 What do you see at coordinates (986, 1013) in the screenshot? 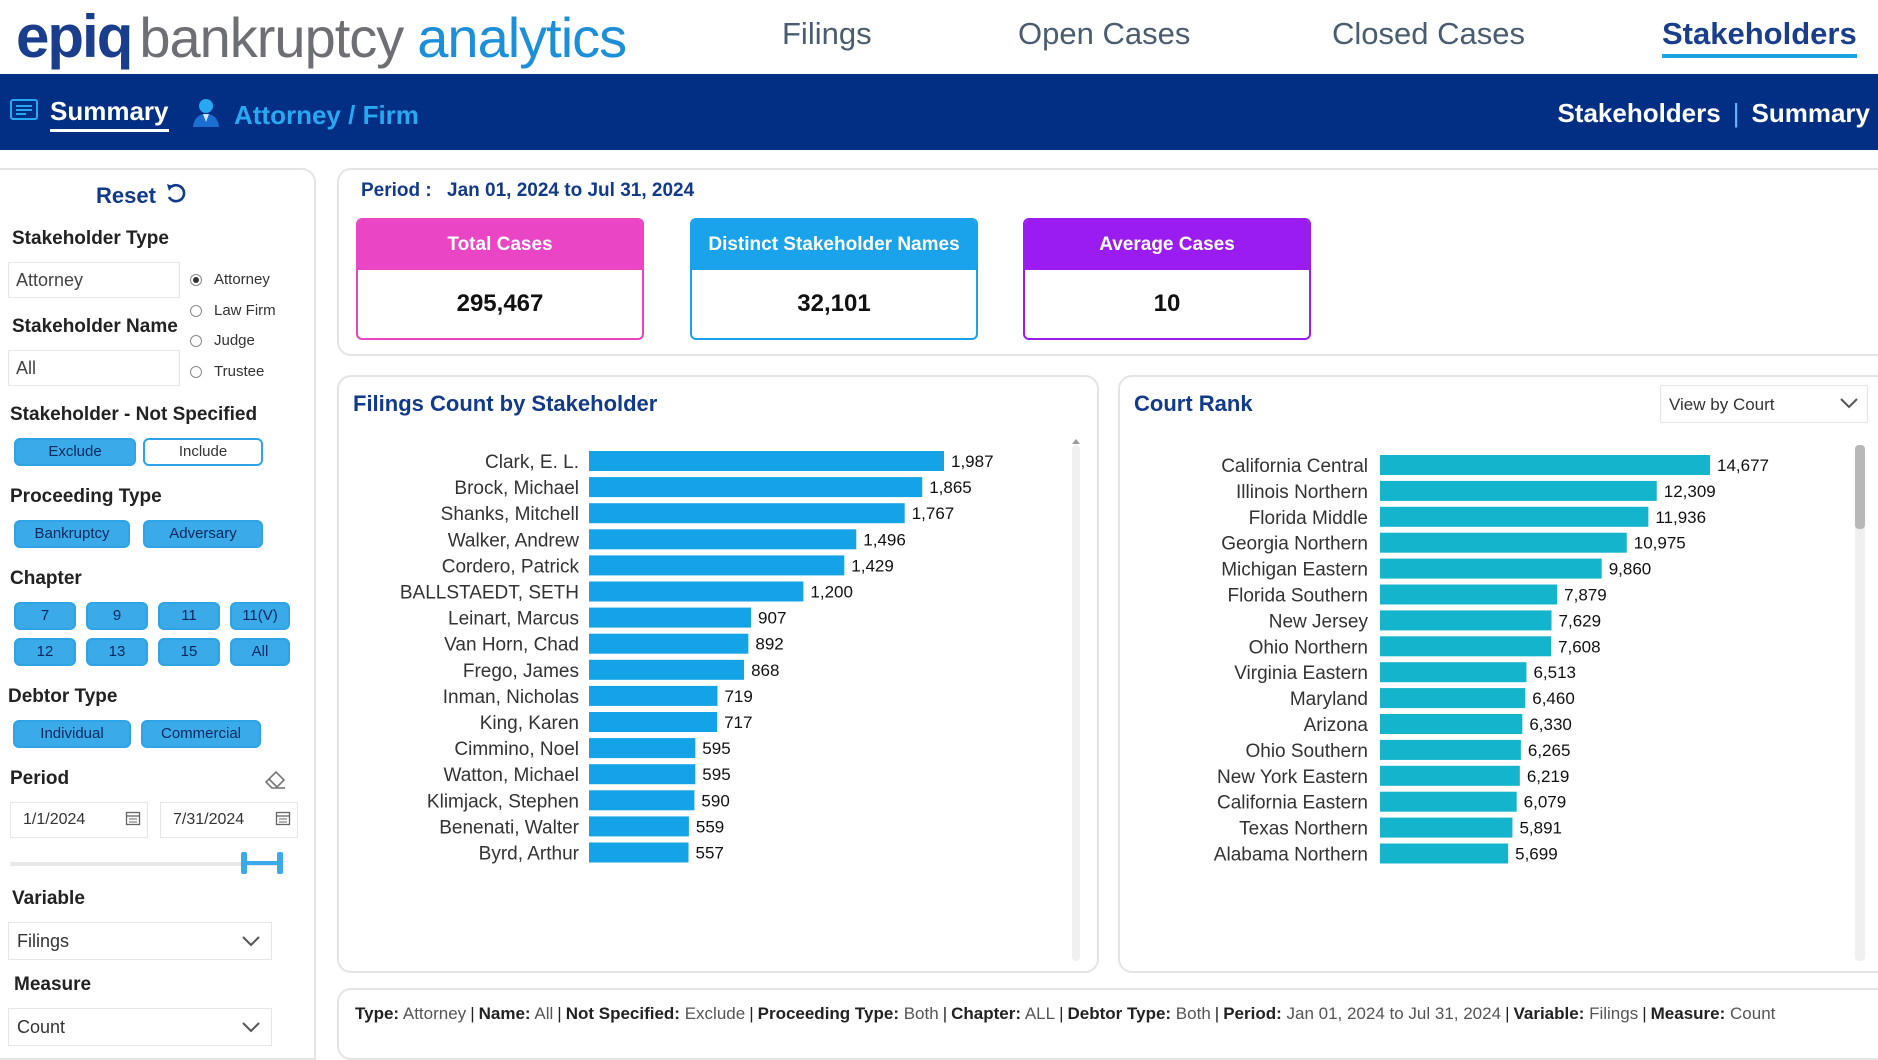
I see `footer-key: Chapter:` at bounding box center [986, 1013].